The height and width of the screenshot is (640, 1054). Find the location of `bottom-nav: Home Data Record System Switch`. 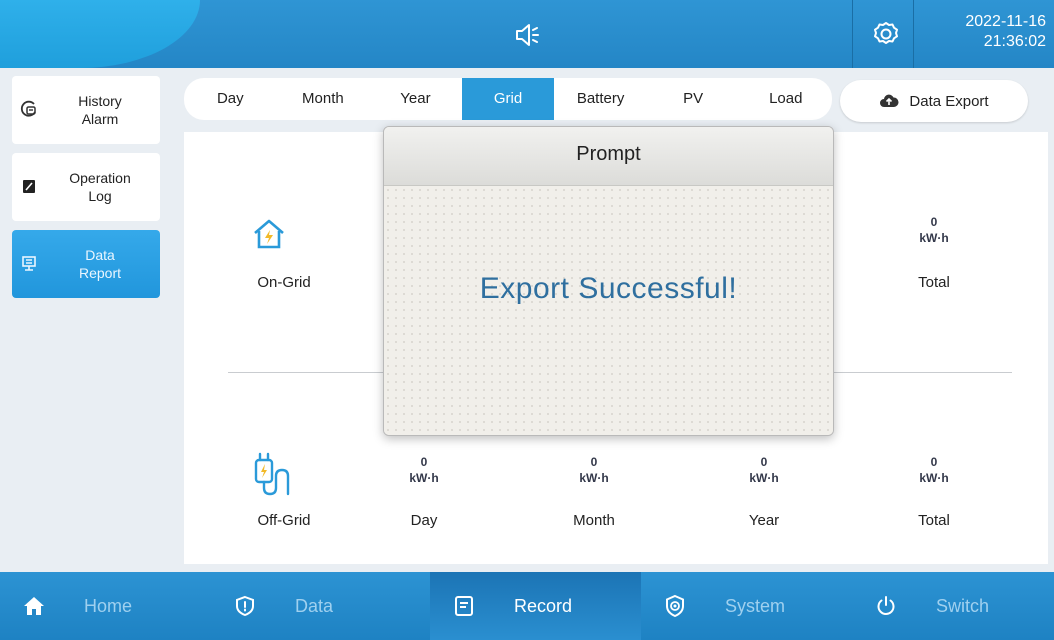

bottom-nav: Home Data Record System Switch is located at coordinates (527, 606).